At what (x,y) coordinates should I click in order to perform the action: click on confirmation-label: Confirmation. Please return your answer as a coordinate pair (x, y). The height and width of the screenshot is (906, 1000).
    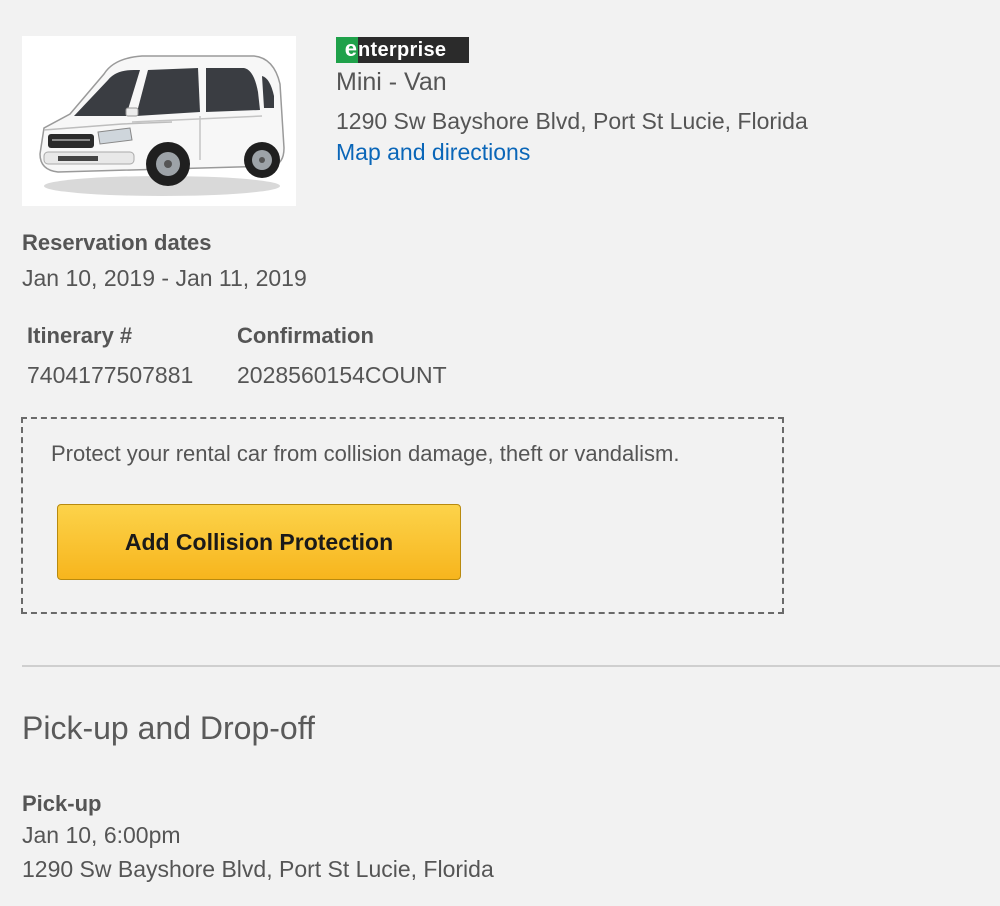
    Looking at the image, I should click on (305, 335).